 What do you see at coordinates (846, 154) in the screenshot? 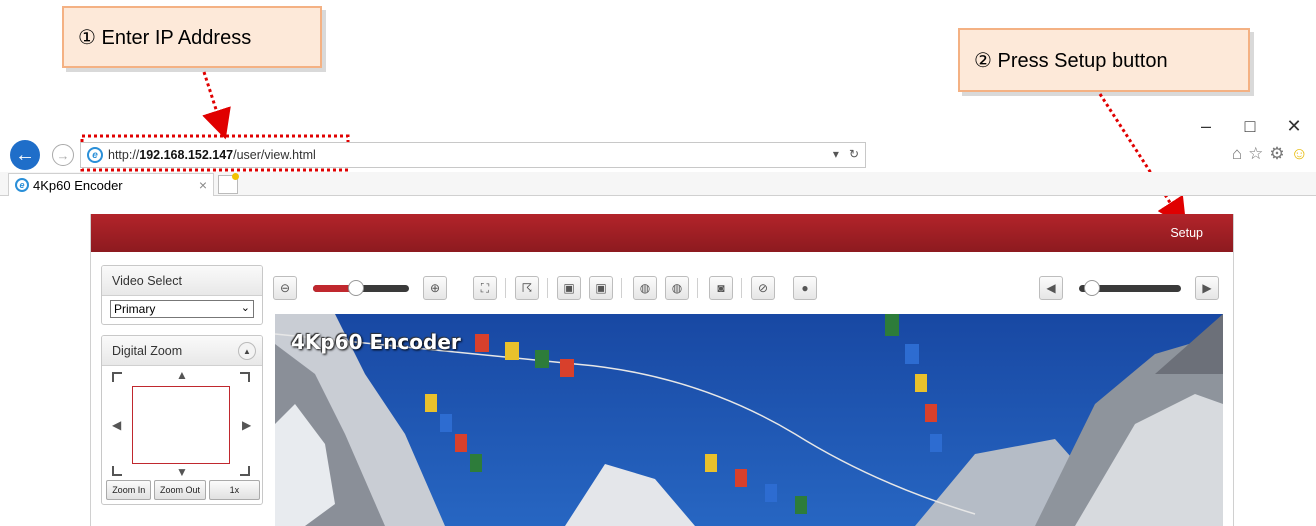
I see `address-tools: ▾ ↻` at bounding box center [846, 154].